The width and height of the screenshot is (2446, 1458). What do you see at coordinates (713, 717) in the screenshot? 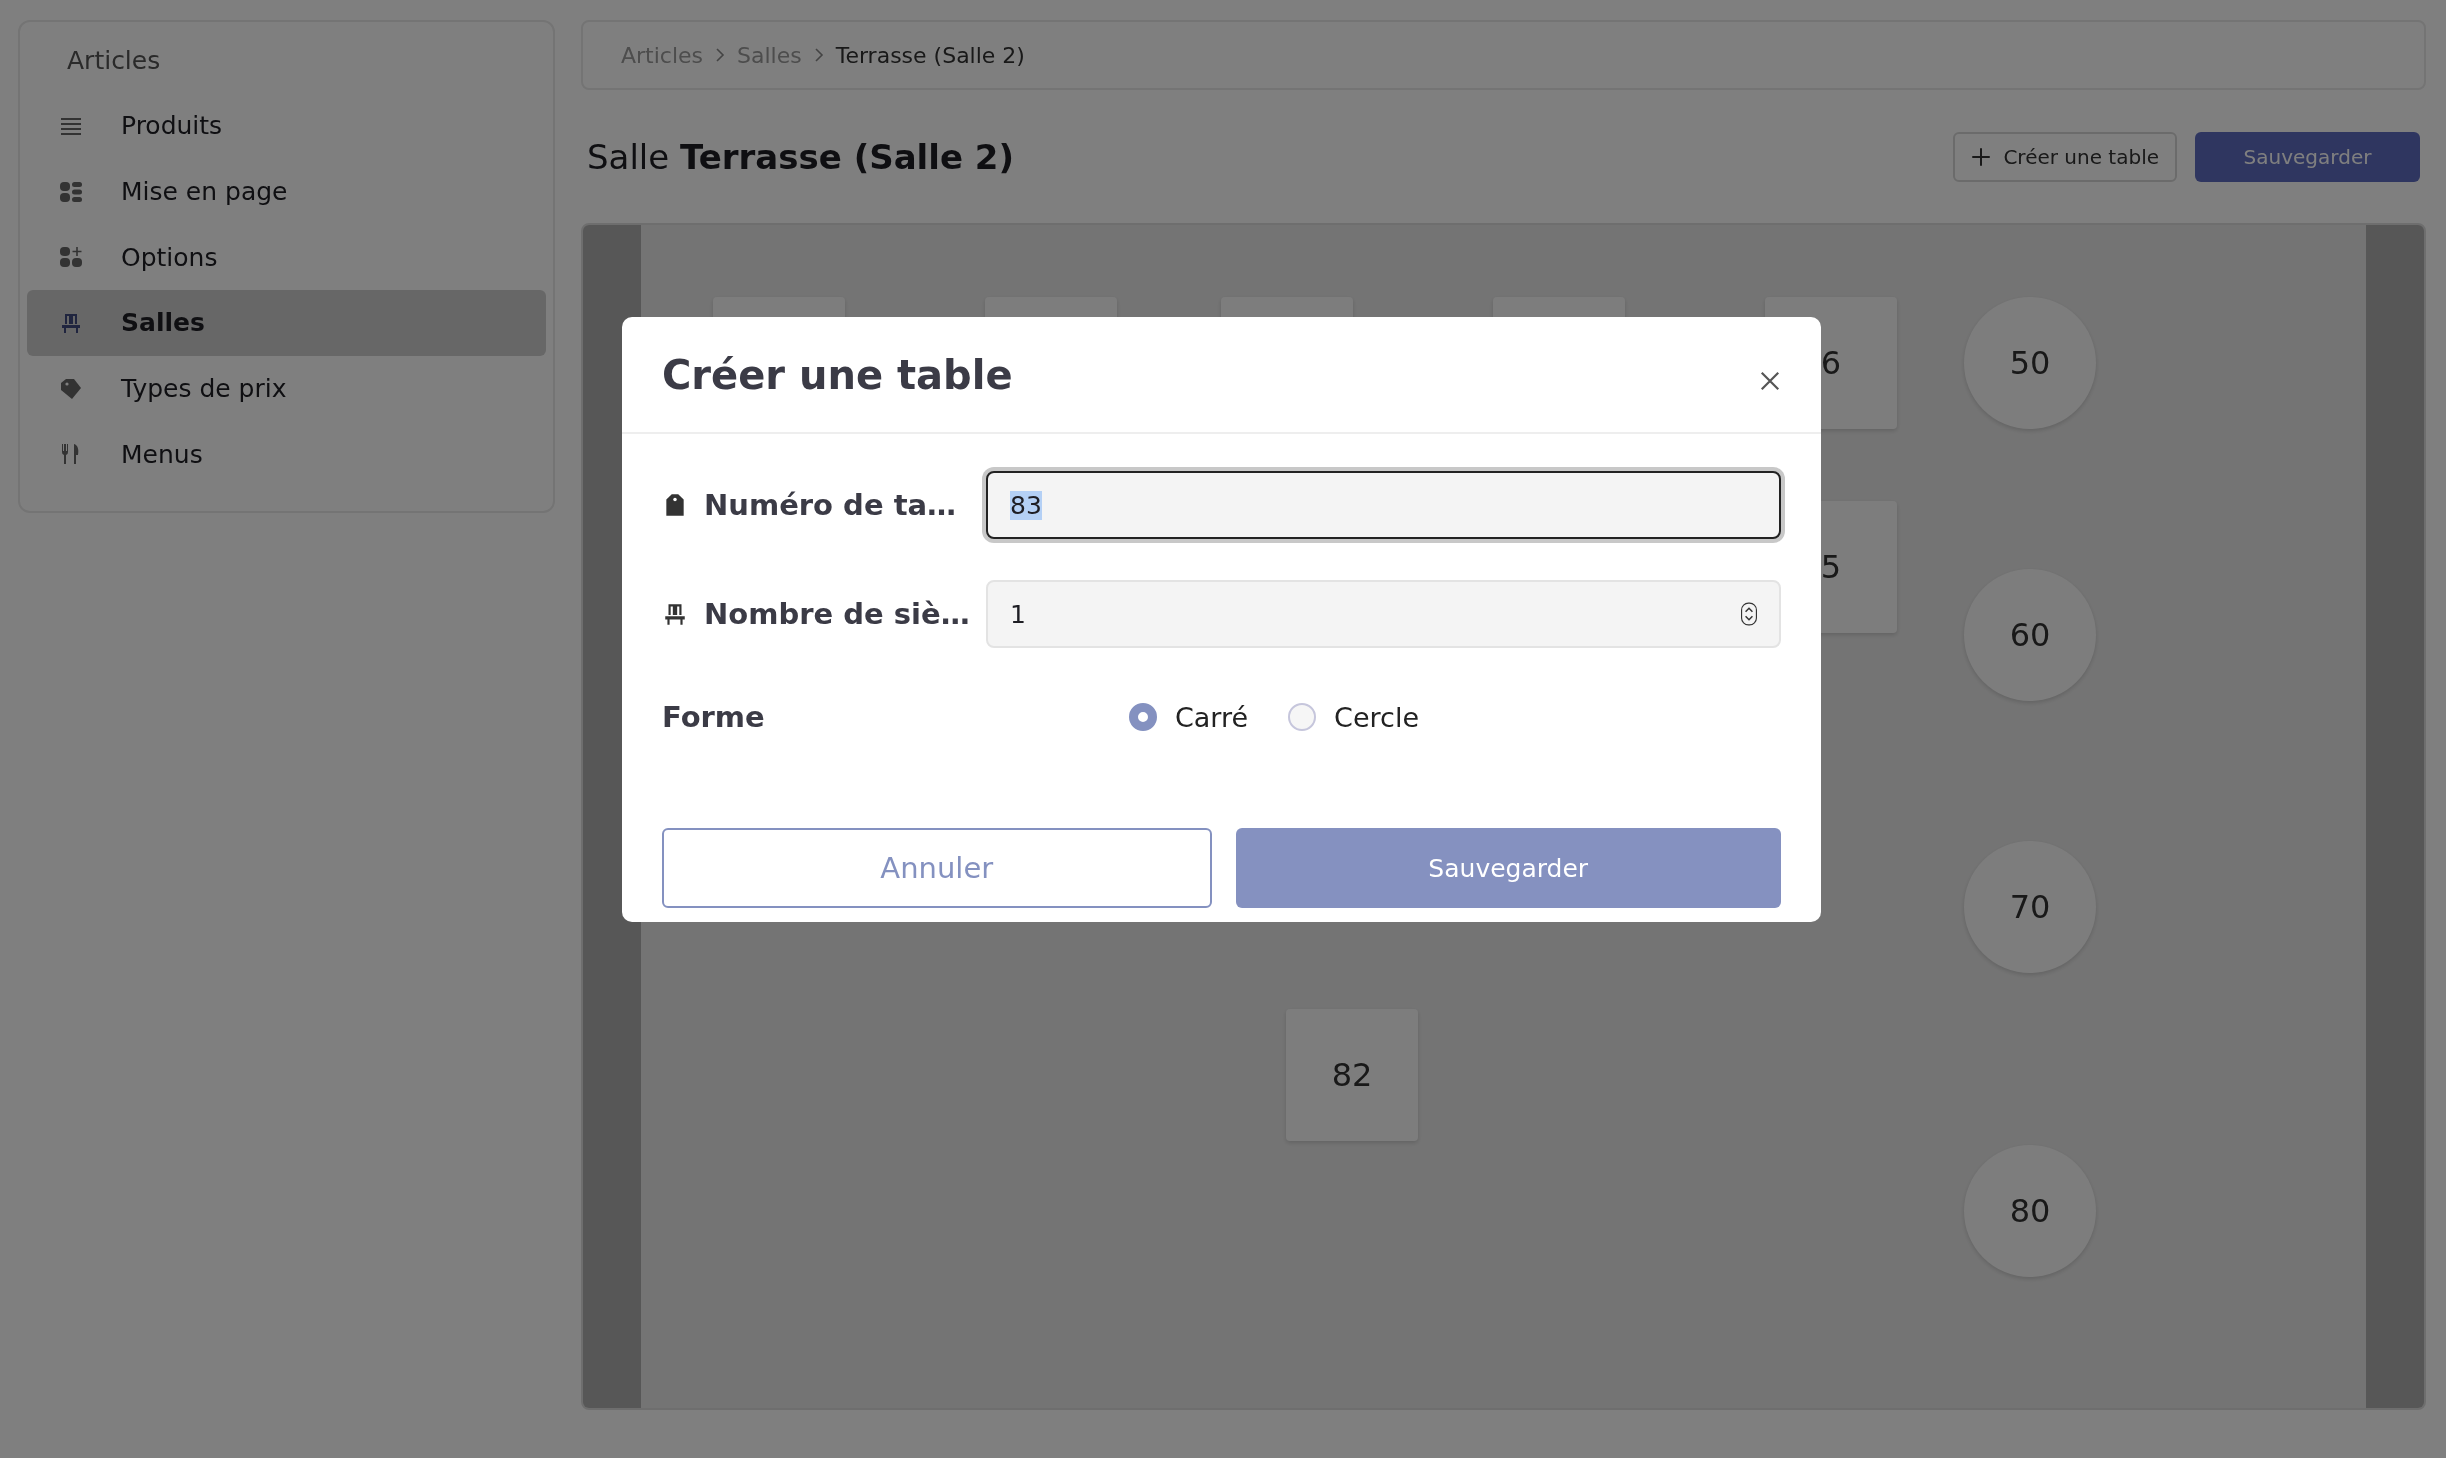
I see `field-label: Forme` at bounding box center [713, 717].